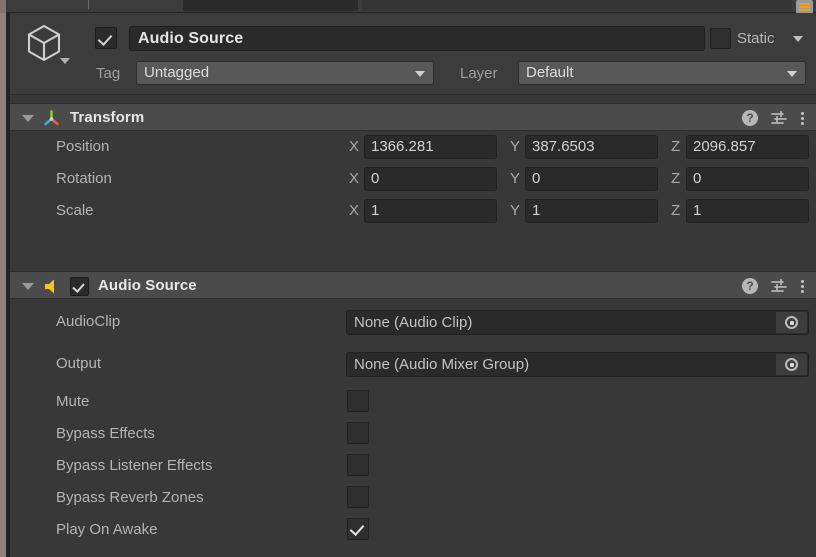 The image size is (816, 557). What do you see at coordinates (51, 118) in the screenshot?
I see `transform-gizmo-icon` at bounding box center [51, 118].